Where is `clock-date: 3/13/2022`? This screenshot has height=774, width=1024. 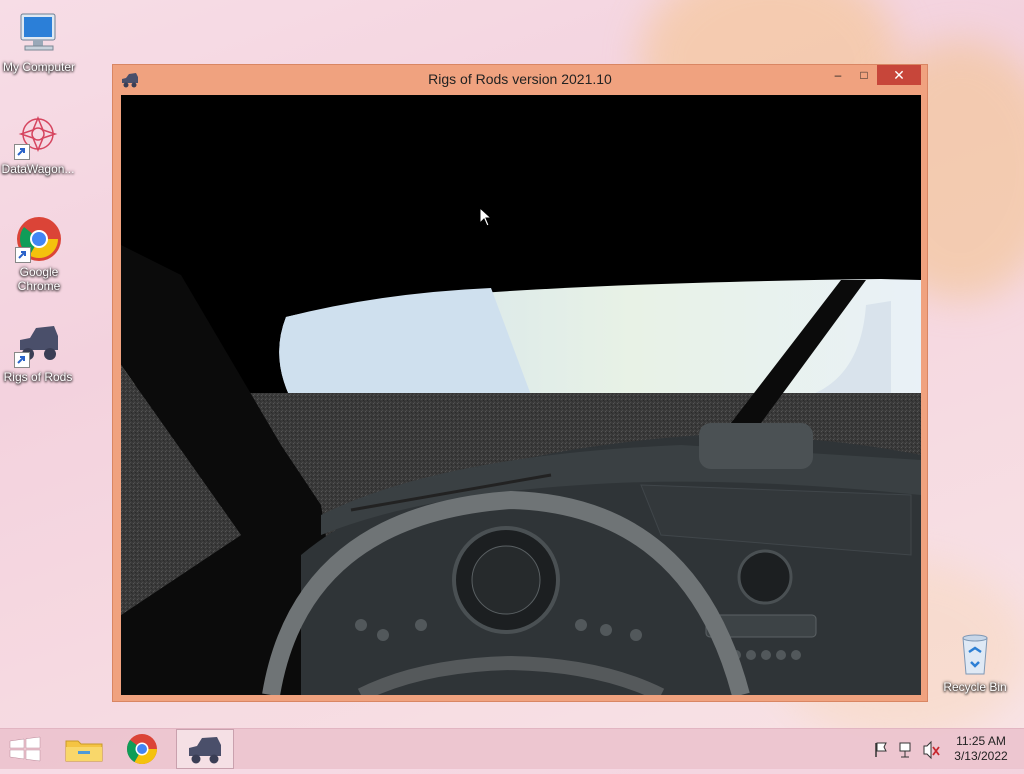 clock-date: 3/13/2022 is located at coordinates (981, 756).